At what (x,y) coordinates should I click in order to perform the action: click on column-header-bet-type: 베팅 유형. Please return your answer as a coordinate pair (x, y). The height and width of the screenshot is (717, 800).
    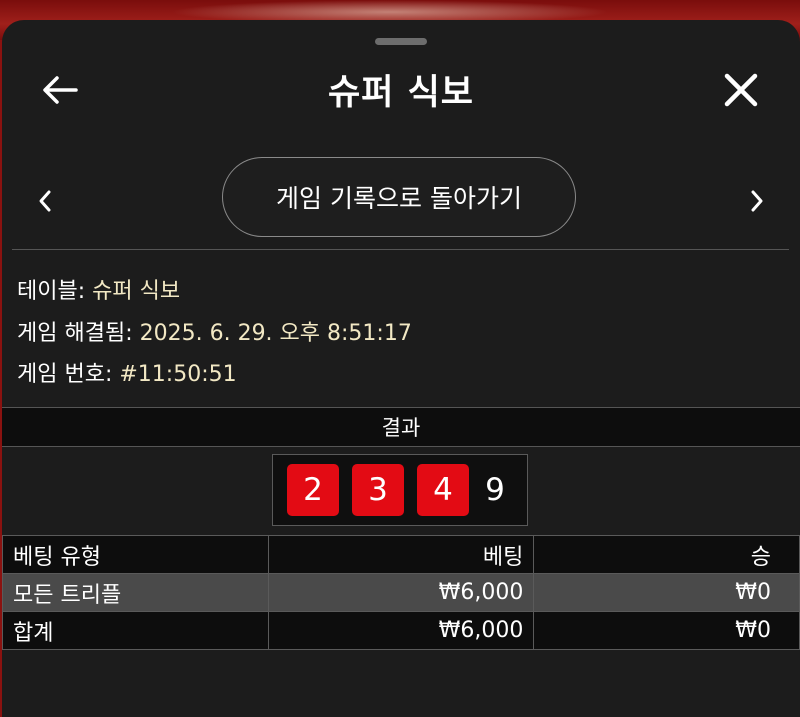
    Looking at the image, I should click on (135, 554).